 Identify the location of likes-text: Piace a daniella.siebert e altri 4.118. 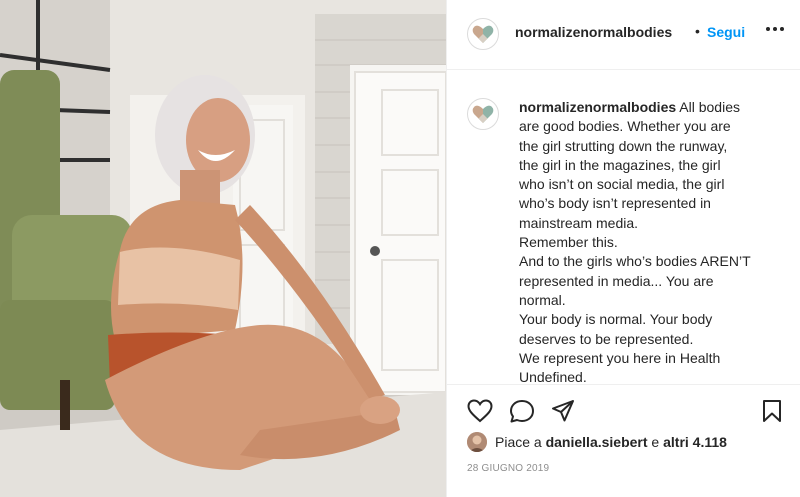
(611, 442).